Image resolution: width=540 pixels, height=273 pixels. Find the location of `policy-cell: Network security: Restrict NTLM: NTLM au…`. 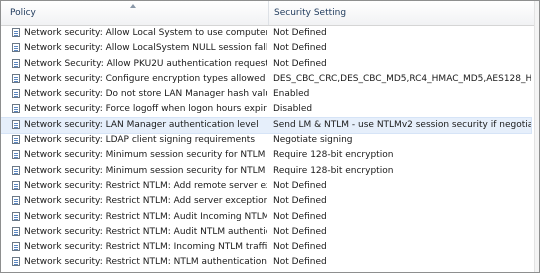

policy-cell: Network security: Restrict NTLM: NTLM au… is located at coordinates (134, 262).